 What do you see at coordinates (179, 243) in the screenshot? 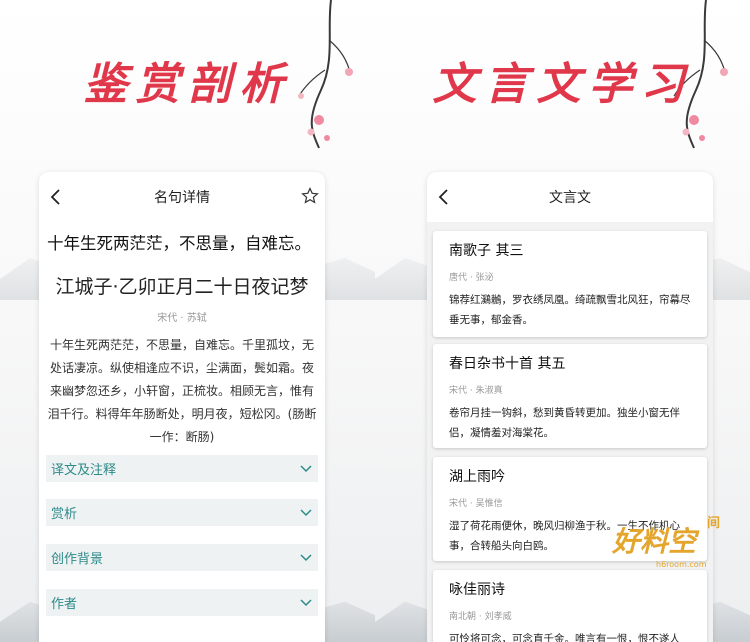
I see `famous-quote: 十年生死两茫茫，不思量，自难忘。` at bounding box center [179, 243].